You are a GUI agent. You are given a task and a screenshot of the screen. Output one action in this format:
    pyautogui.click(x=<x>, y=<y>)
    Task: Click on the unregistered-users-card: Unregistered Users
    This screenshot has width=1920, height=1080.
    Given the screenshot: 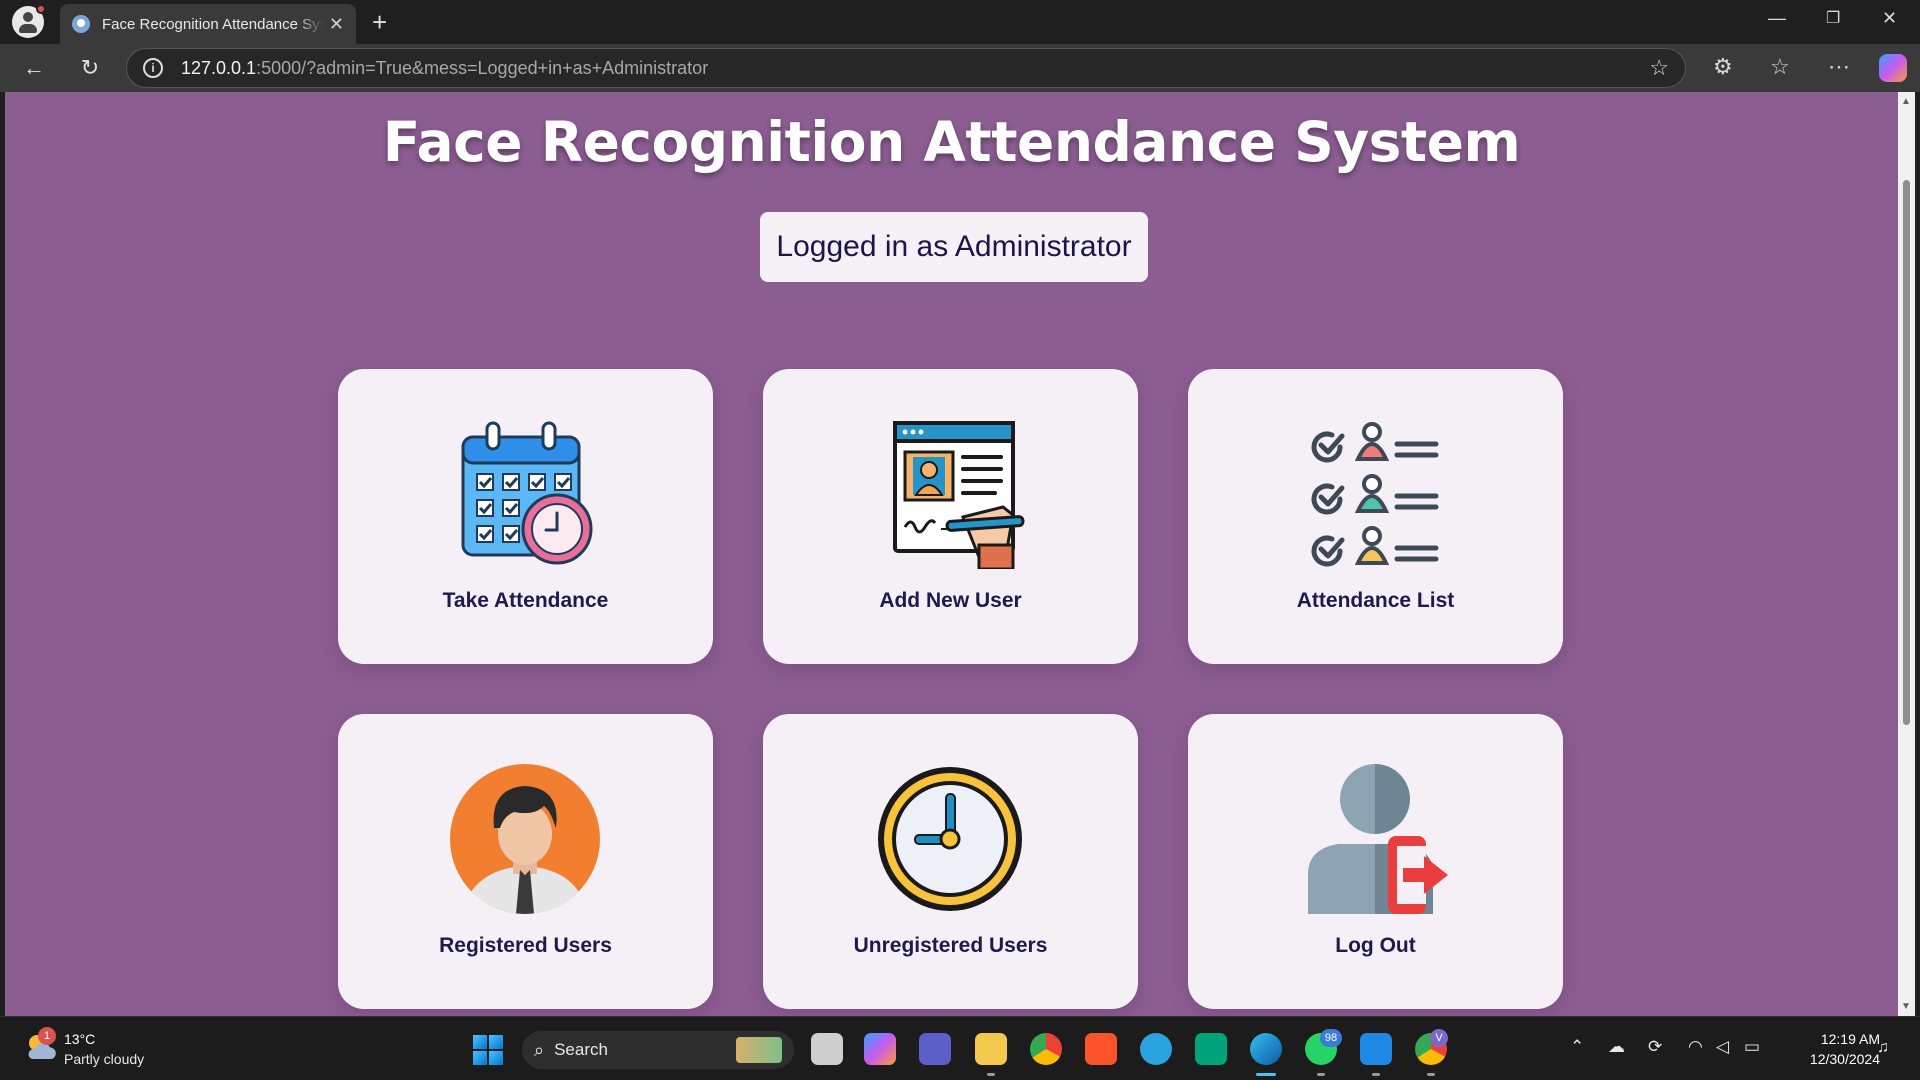 What is the action you would take?
    pyautogui.click(x=950, y=861)
    